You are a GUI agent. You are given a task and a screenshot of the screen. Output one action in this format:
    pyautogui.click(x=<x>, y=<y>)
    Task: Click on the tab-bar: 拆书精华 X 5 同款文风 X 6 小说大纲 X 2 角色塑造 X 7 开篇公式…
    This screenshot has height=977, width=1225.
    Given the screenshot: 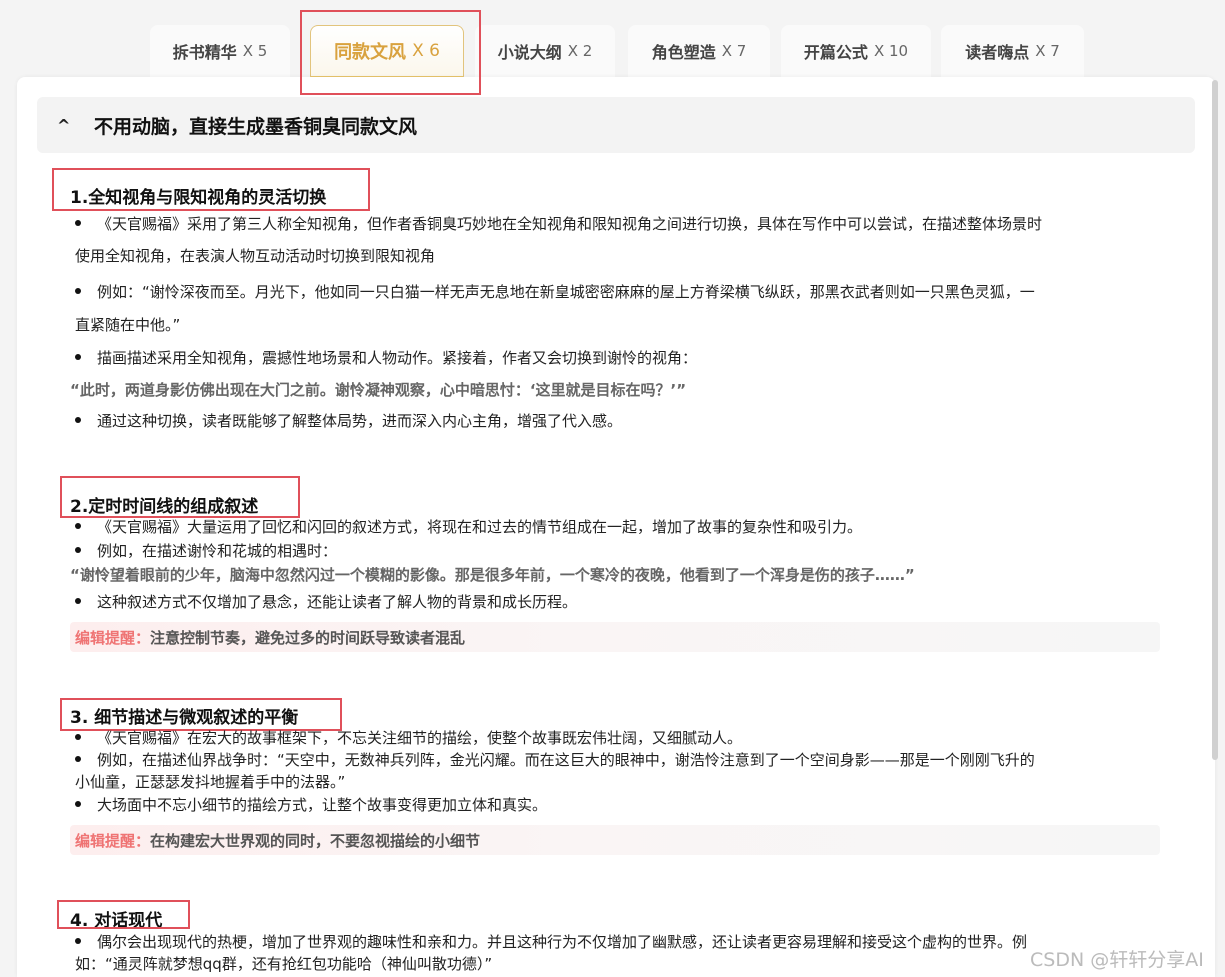 What is the action you would take?
    pyautogui.click(x=612, y=40)
    